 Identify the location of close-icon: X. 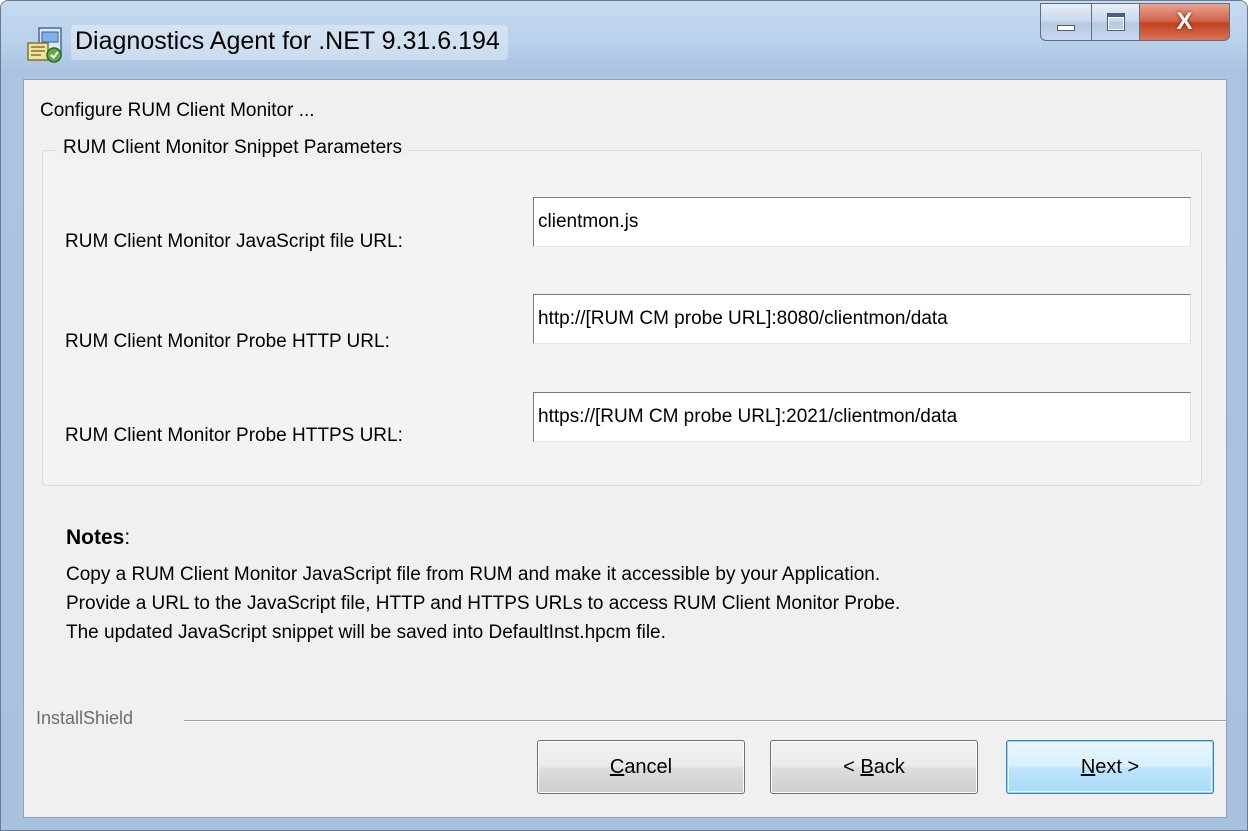
(1184, 21).